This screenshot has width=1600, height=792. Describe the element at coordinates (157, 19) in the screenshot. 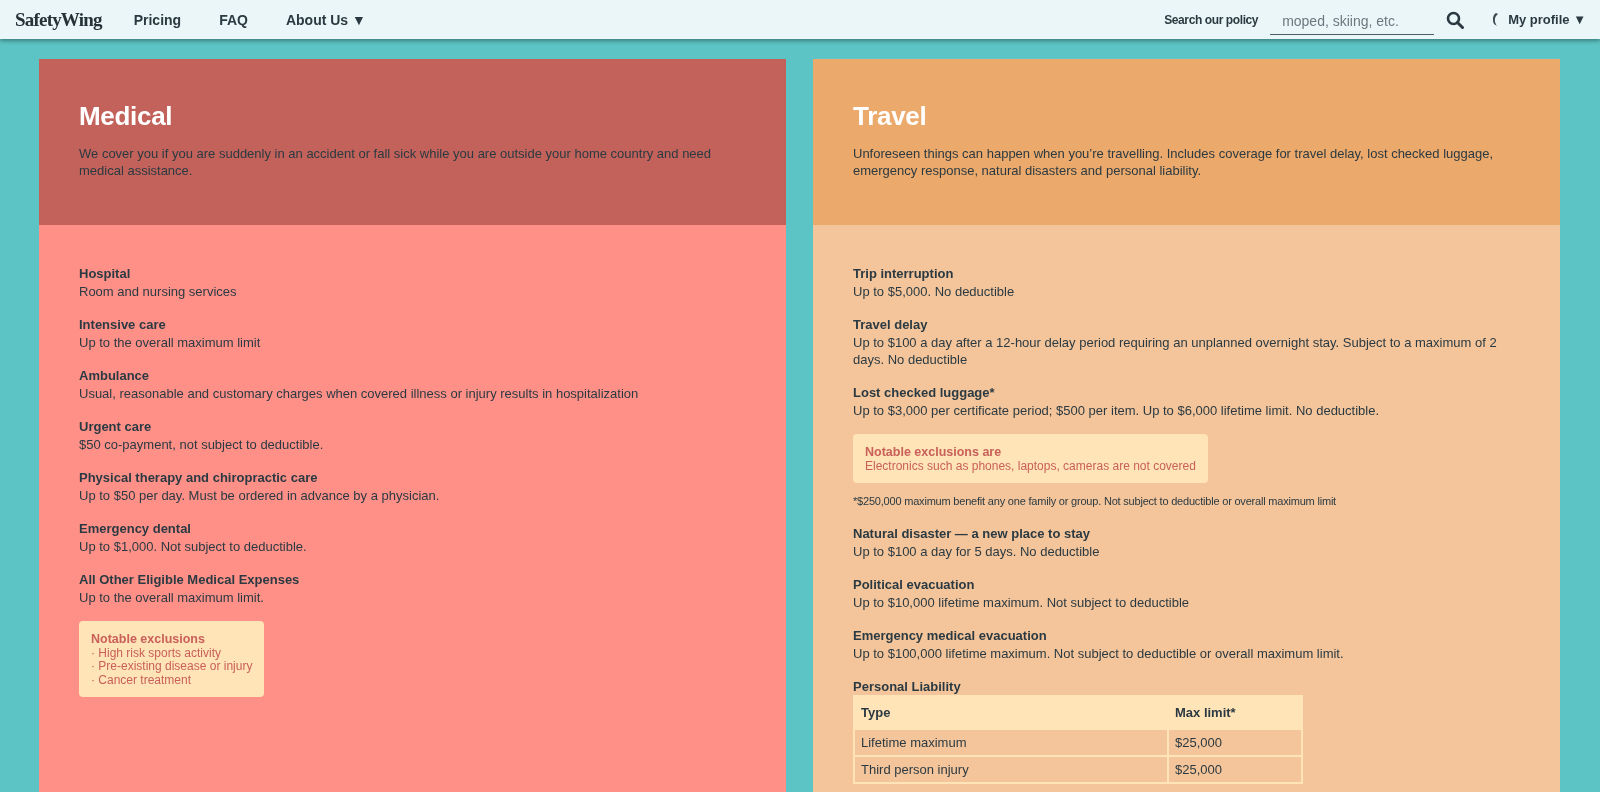

I see `nav-link: Pricing` at that location.